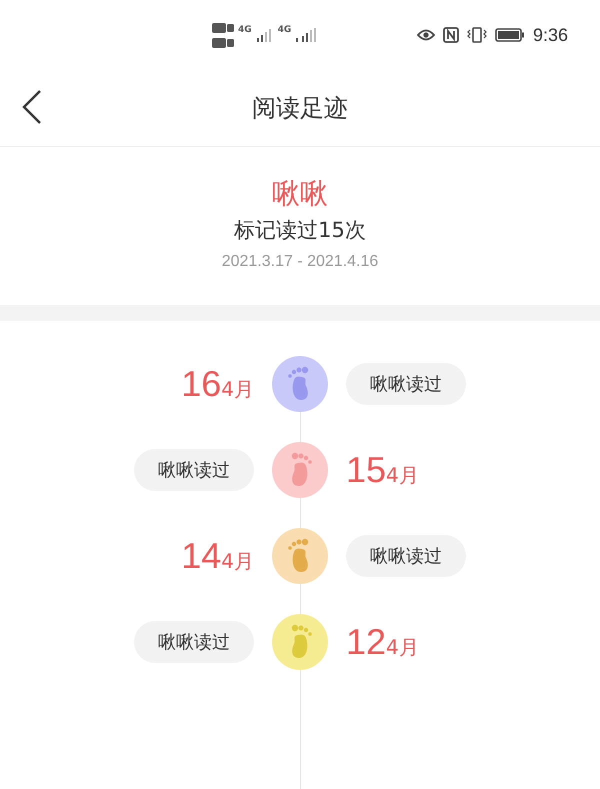 This screenshot has height=789, width=600. What do you see at coordinates (382, 470) in the screenshot?
I see `date-label: 154月` at bounding box center [382, 470].